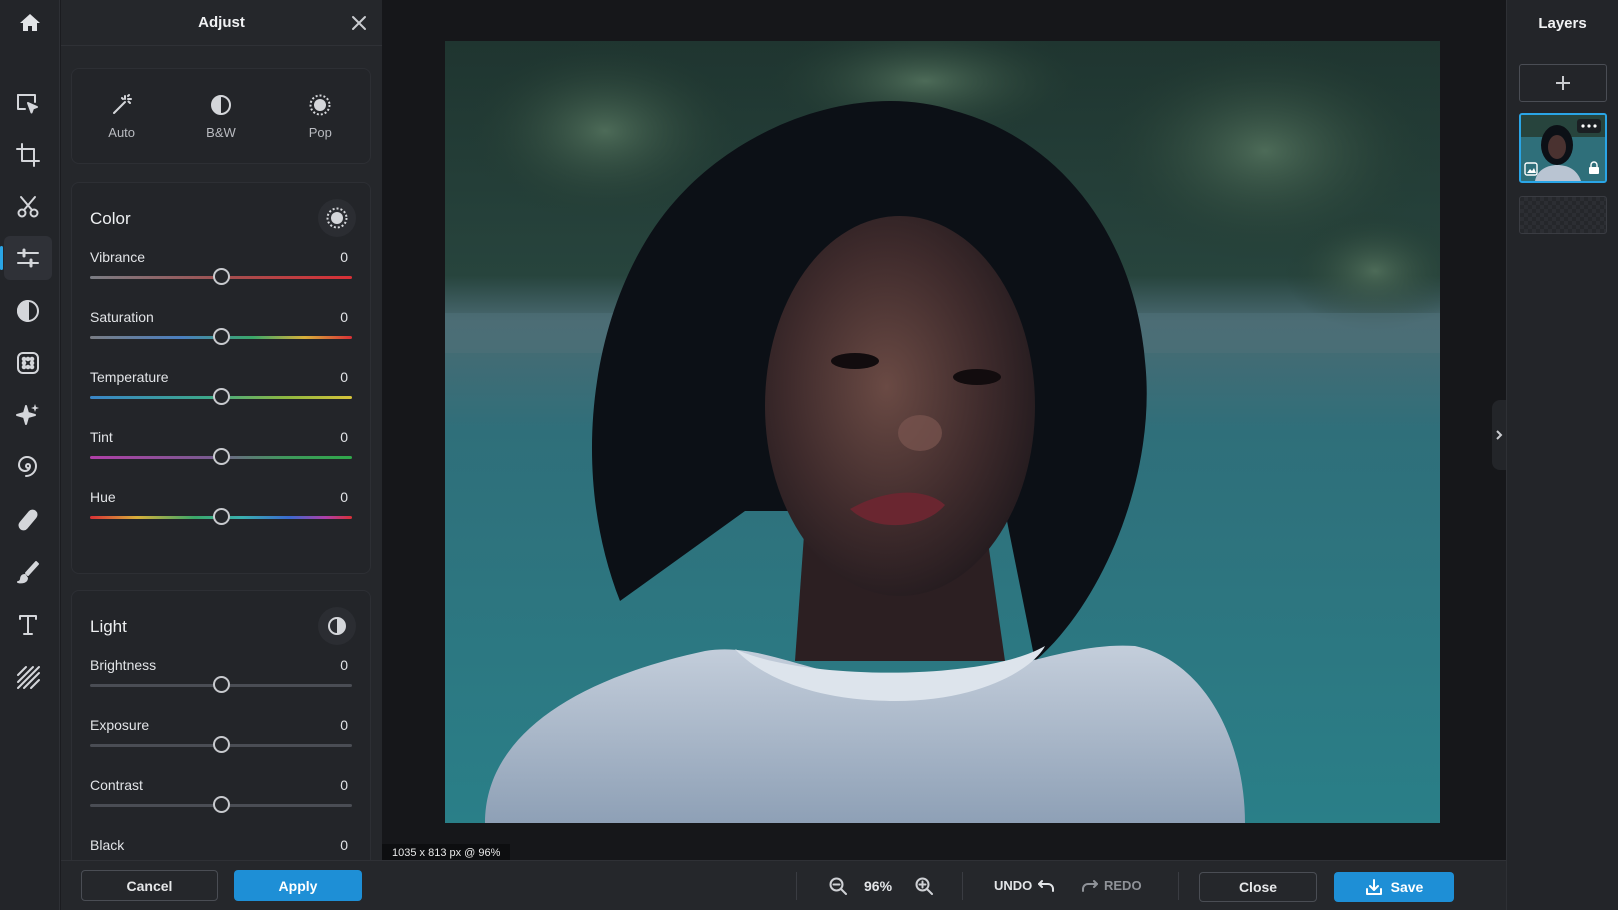 This screenshot has width=1618, height=910. Describe the element at coordinates (1562, 455) in the screenshot. I see `layers-panel: Layers` at that location.